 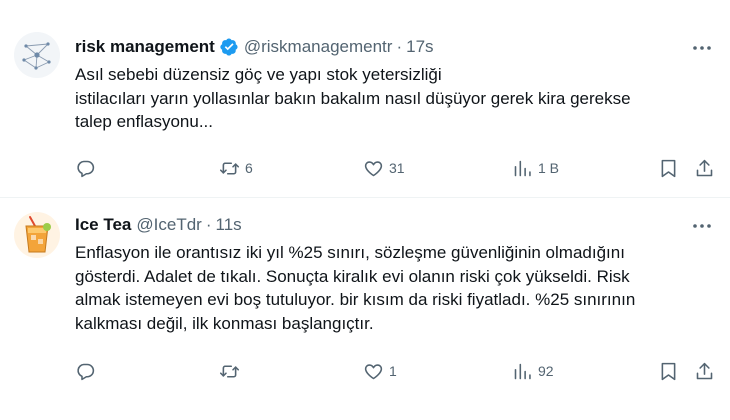 What do you see at coordinates (249, 168) in the screenshot?
I see `retweet-count: 6` at bounding box center [249, 168].